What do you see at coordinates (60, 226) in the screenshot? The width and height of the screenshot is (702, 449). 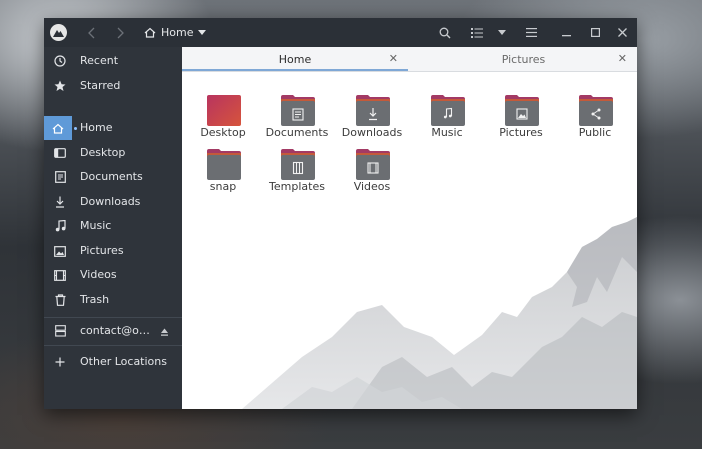 I see `music-icon` at bounding box center [60, 226].